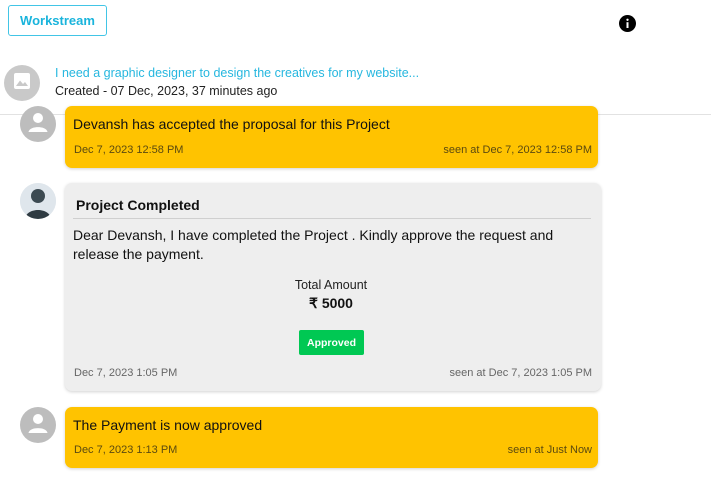  I want to click on message-seen-status: seen at Just Now, so click(549, 450).